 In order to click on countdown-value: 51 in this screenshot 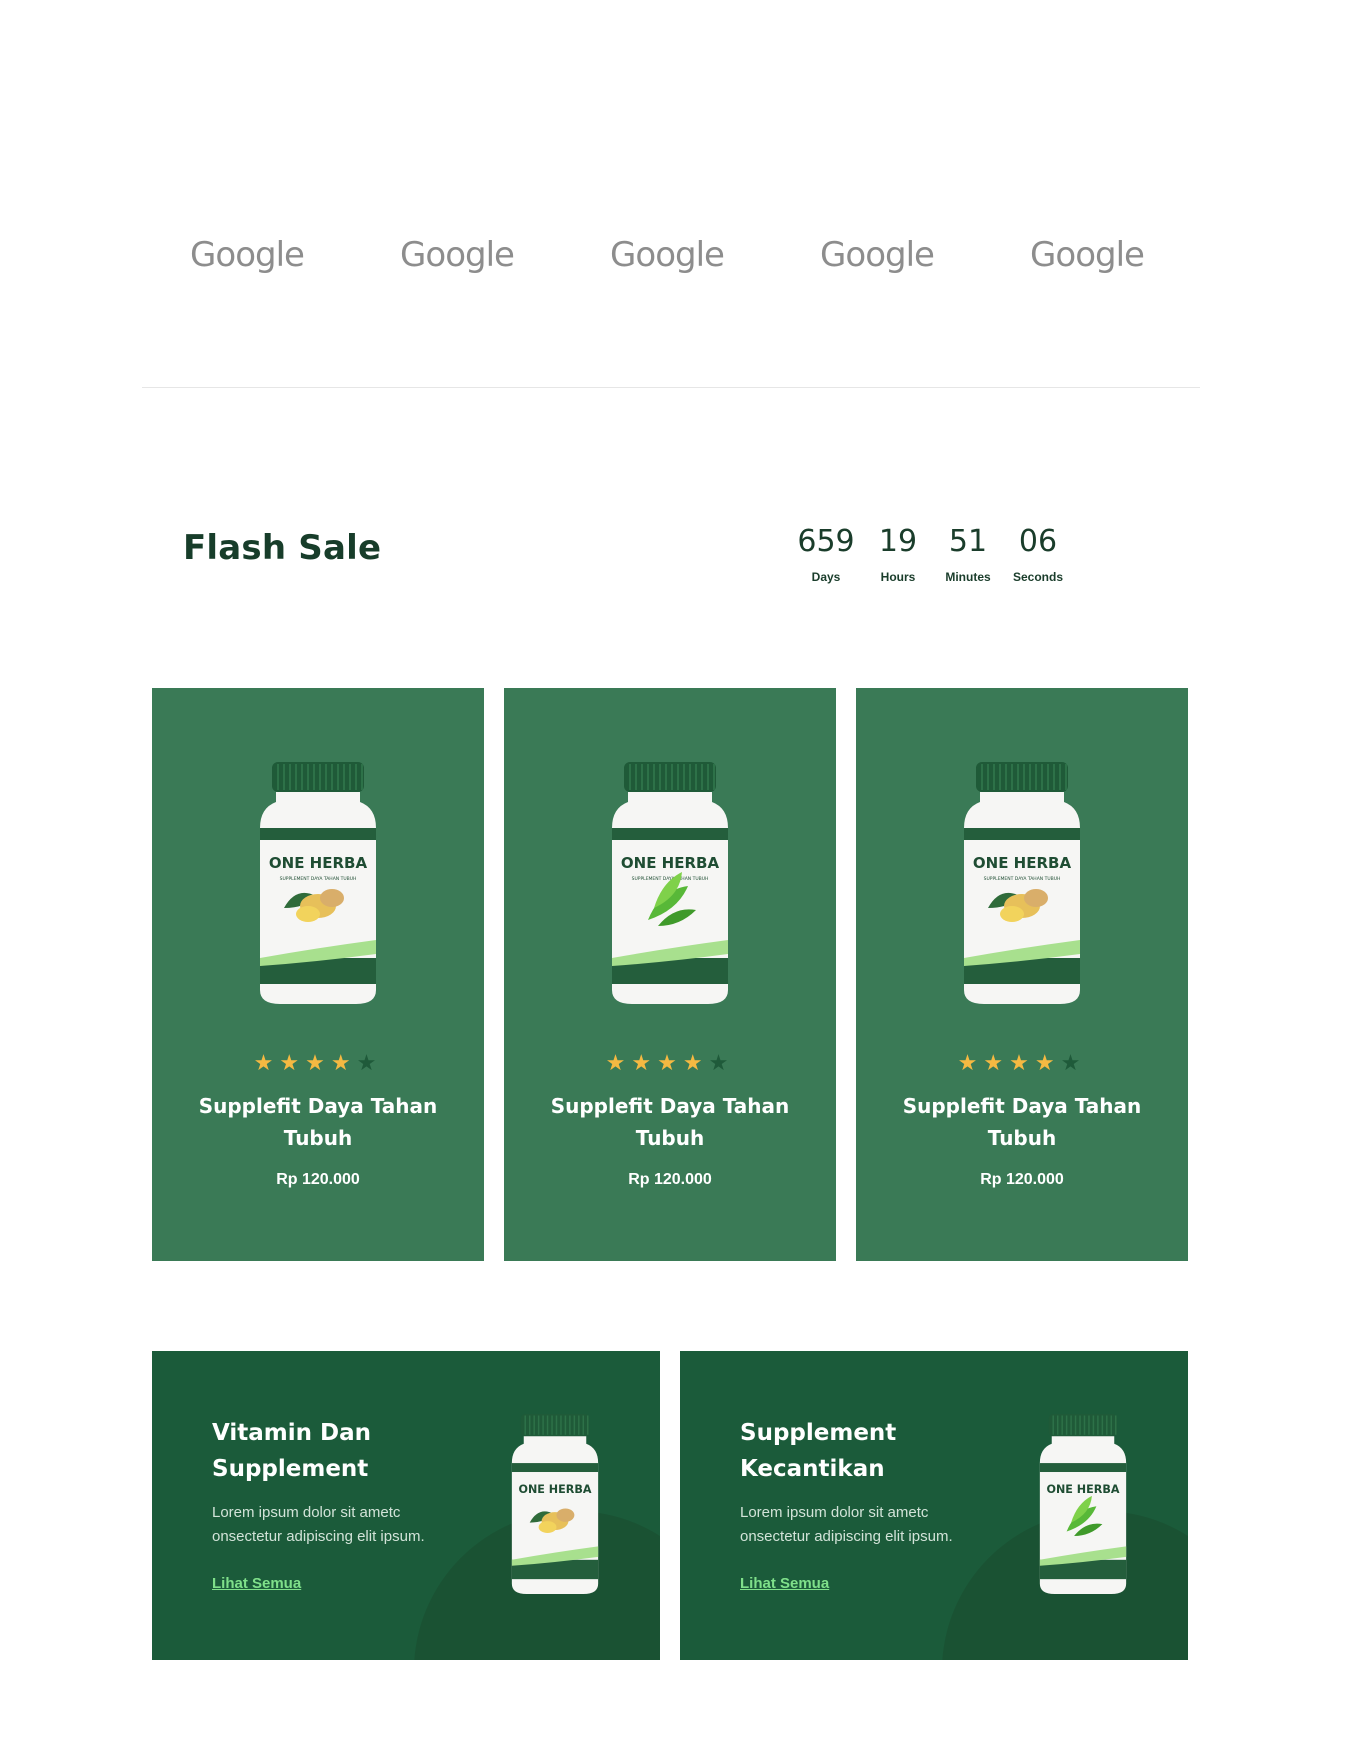, I will do `click(968, 541)`.